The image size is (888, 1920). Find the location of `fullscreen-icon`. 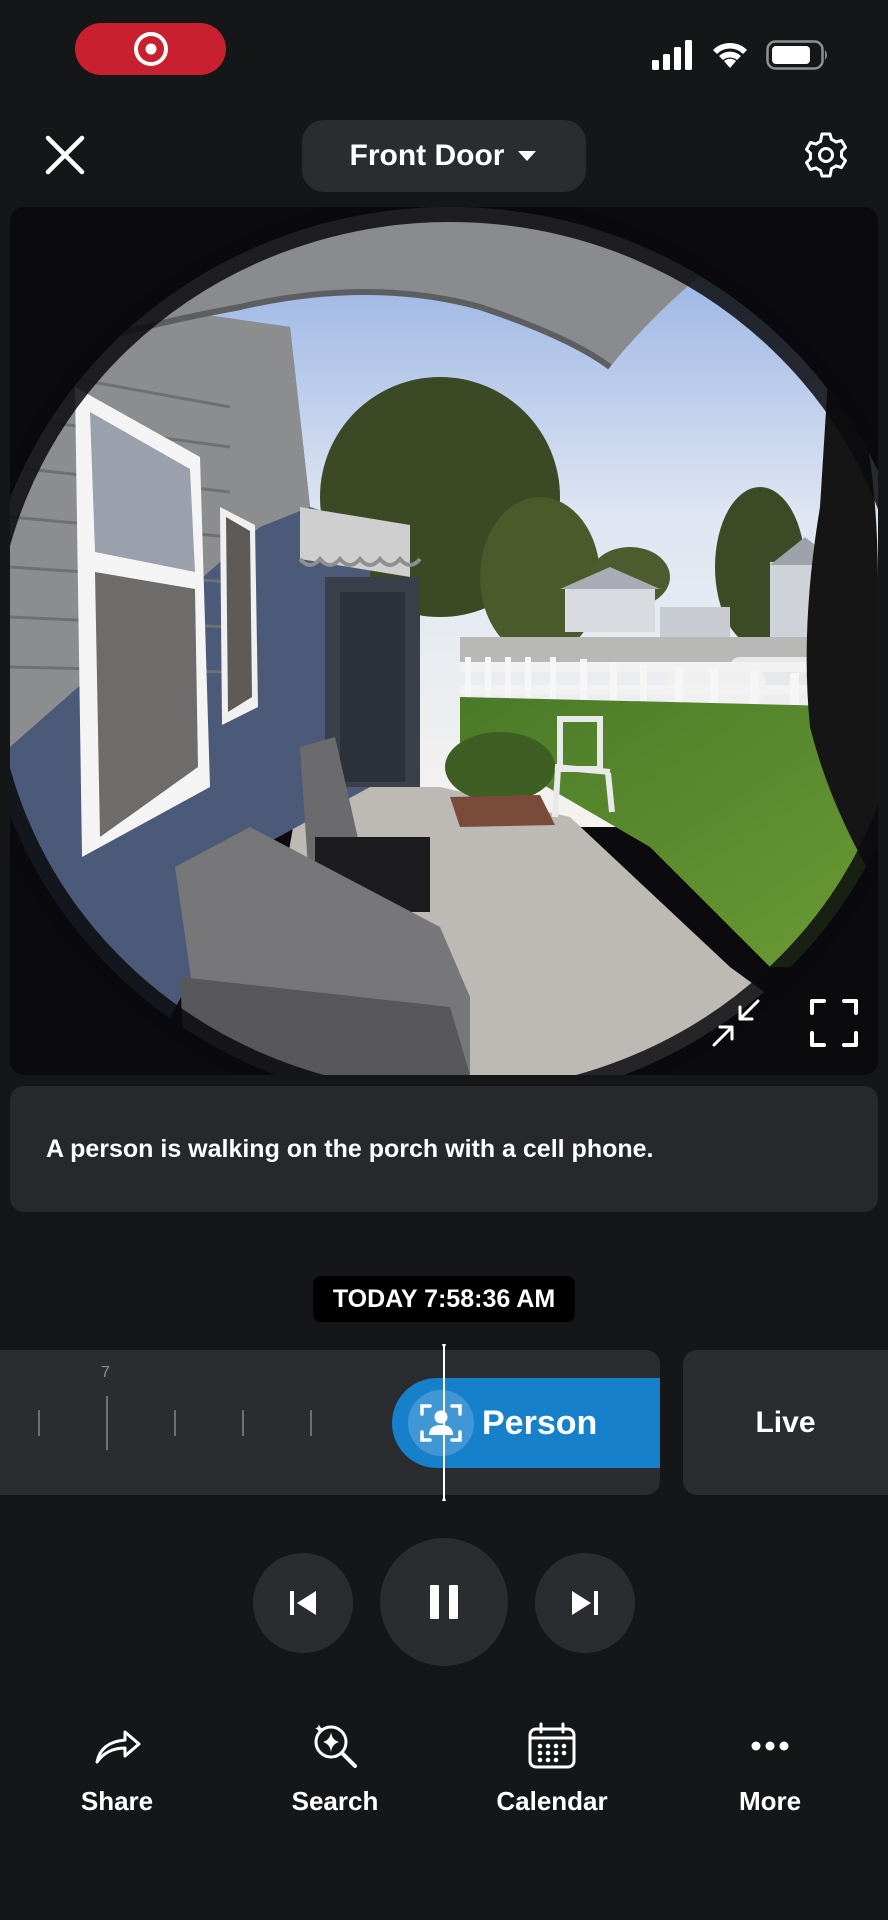

fullscreen-icon is located at coordinates (834, 1023).